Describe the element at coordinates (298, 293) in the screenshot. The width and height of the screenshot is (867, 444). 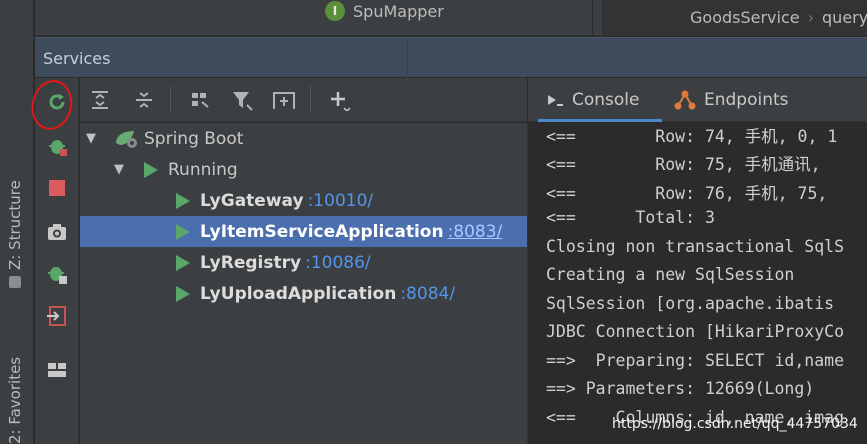
I see `app-name: LyUploadApplication` at that location.